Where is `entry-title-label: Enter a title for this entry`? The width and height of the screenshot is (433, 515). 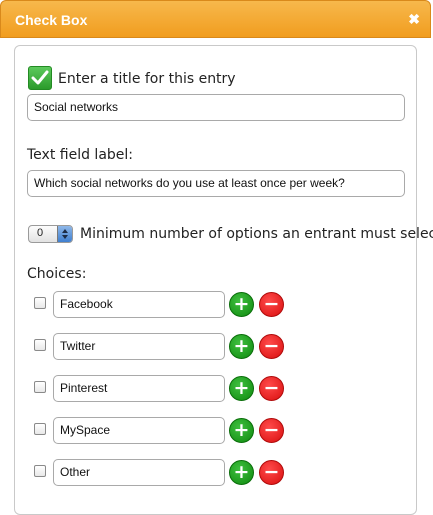
entry-title-label: Enter a title for this entry is located at coordinates (147, 79).